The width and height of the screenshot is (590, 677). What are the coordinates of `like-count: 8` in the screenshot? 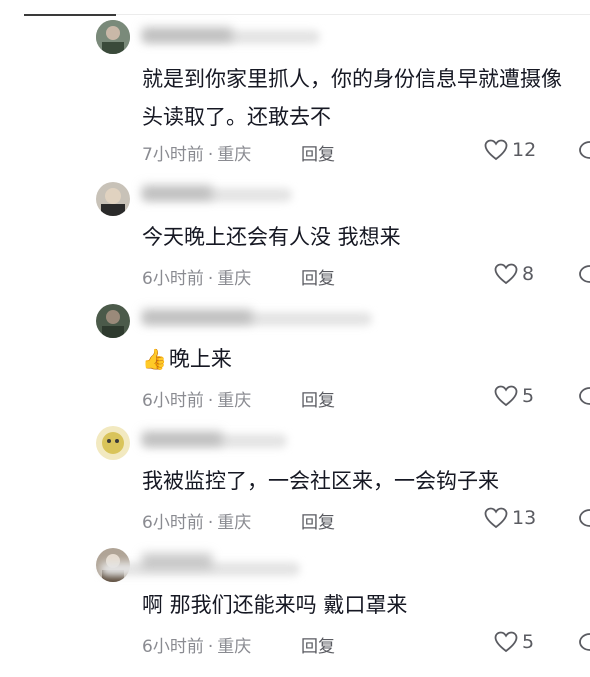 It's located at (528, 274).